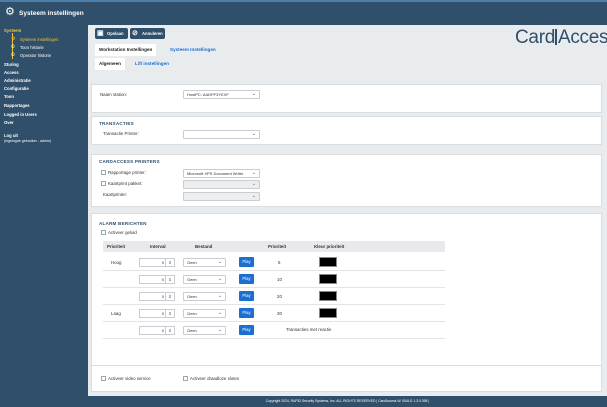 Image resolution: width=607 pixels, height=407 pixels. Describe the element at coordinates (123, 223) in the screenshot. I see `alarm-title: ALARM BERICHTEN` at that location.